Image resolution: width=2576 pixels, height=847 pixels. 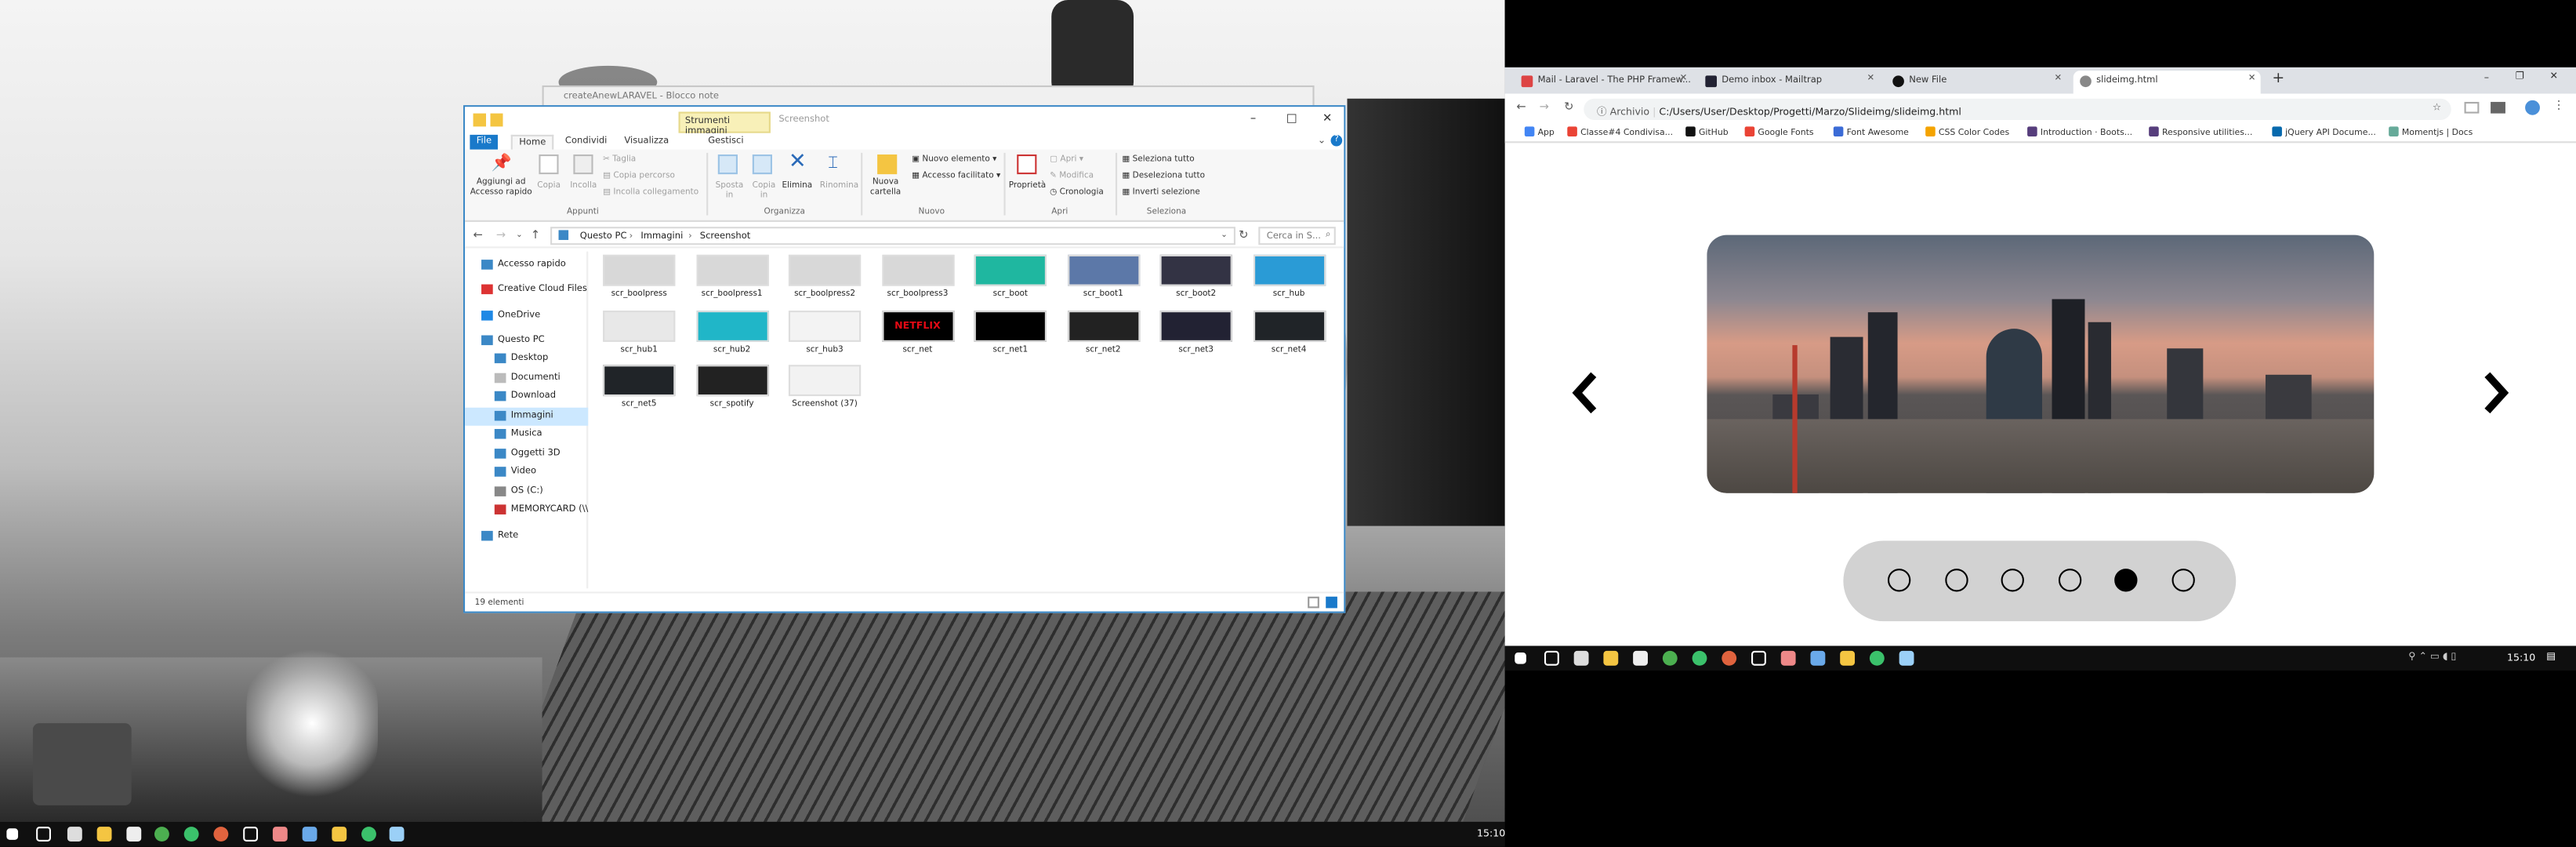 What do you see at coordinates (495, 120) in the screenshot?
I see `quick-access-toolbar` at bounding box center [495, 120].